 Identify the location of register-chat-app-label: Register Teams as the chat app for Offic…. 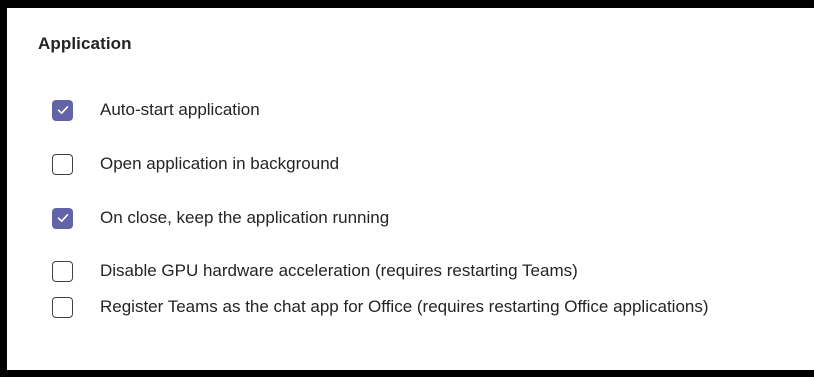
(404, 306).